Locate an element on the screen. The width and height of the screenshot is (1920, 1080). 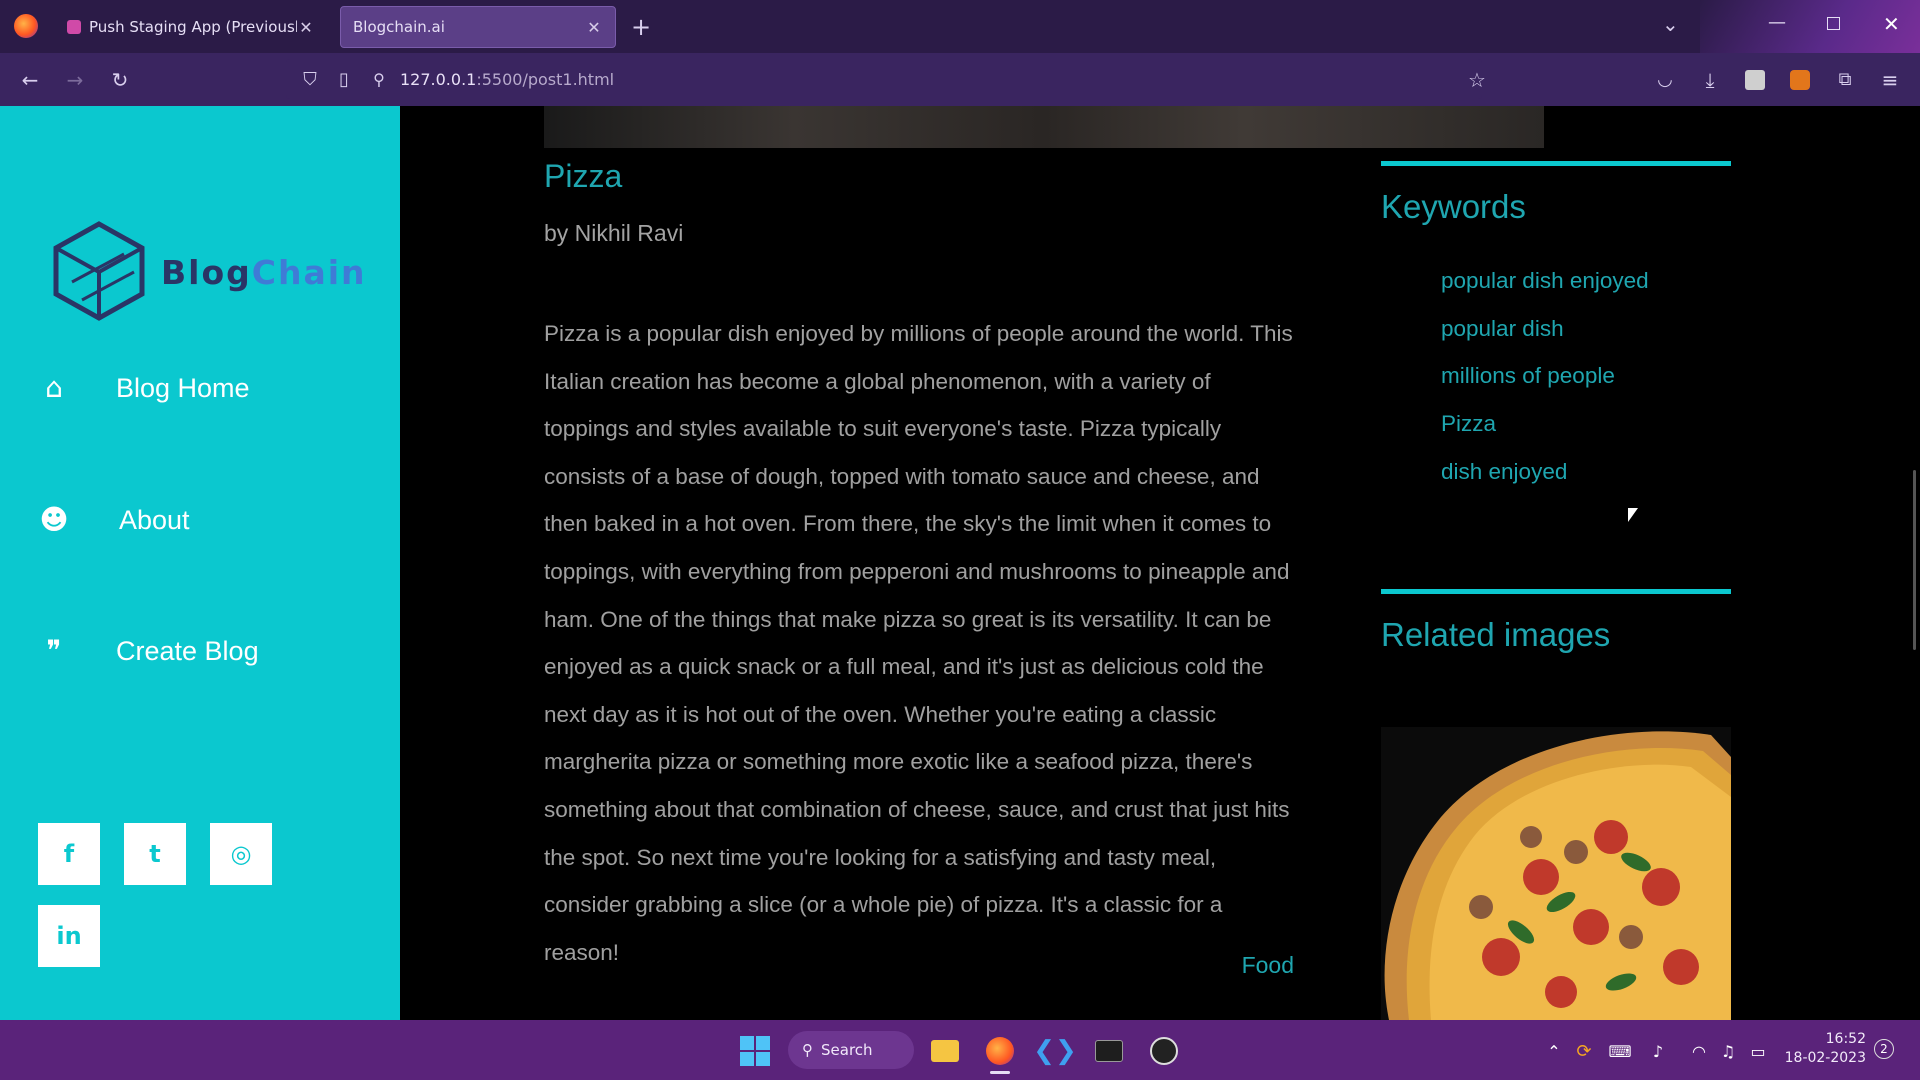
nav-label: Create Blog is located at coordinates (187, 650).